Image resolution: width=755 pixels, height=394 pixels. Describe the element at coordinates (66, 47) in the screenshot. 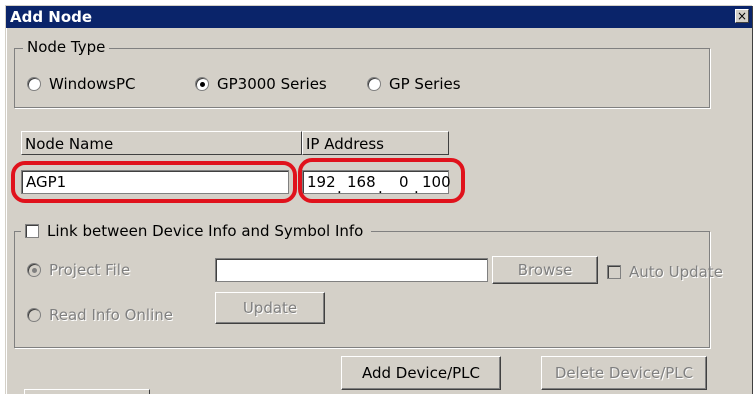

I see `node-type-group-label: Node Type` at that location.